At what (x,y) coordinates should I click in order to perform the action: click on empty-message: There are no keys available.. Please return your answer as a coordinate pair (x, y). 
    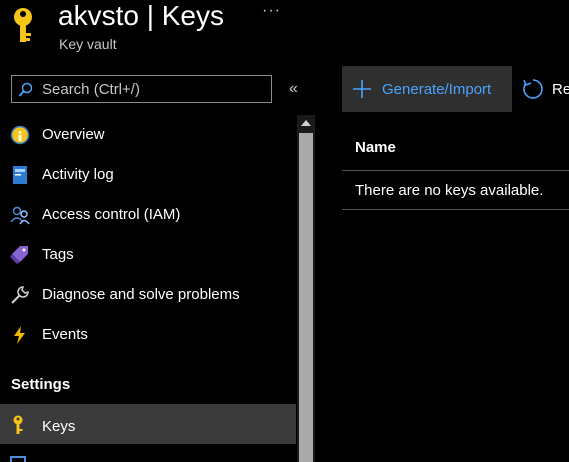
    Looking at the image, I should click on (449, 190).